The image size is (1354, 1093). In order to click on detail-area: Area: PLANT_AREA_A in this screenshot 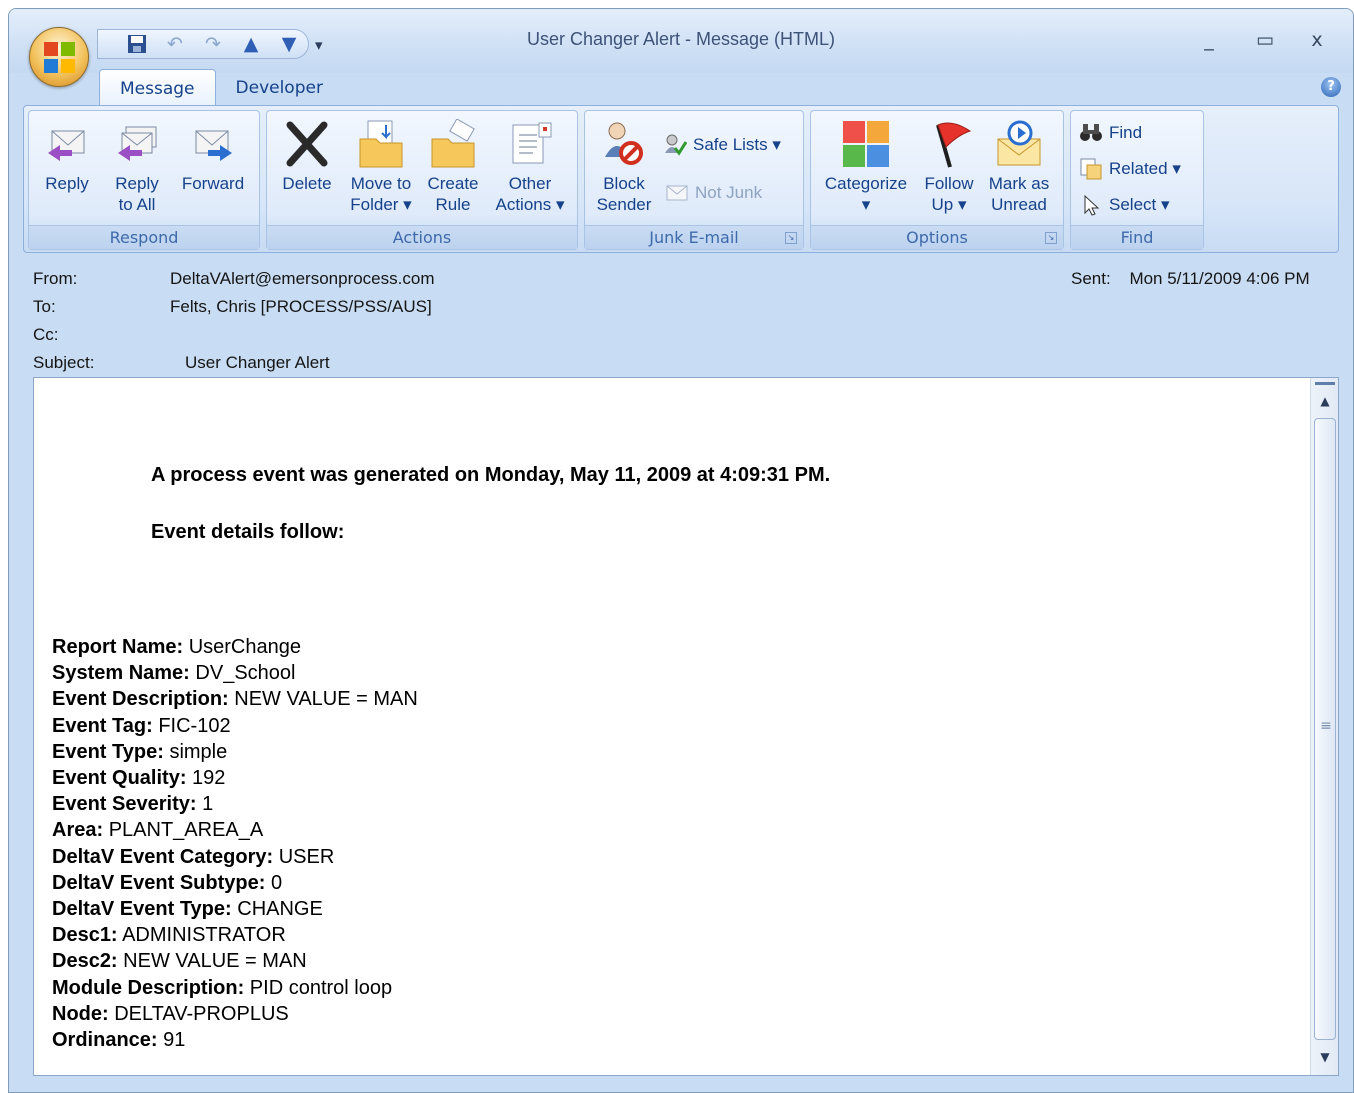, I will do `click(158, 830)`.